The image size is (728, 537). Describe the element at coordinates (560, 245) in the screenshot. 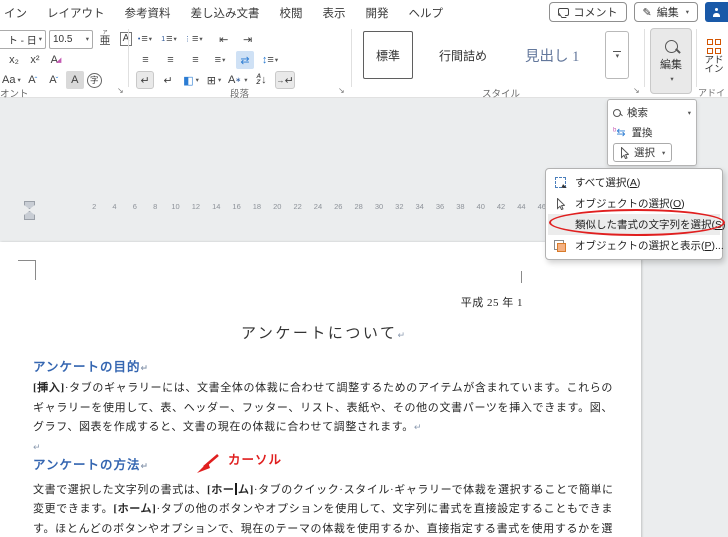

I see `selection-pane-icon` at that location.